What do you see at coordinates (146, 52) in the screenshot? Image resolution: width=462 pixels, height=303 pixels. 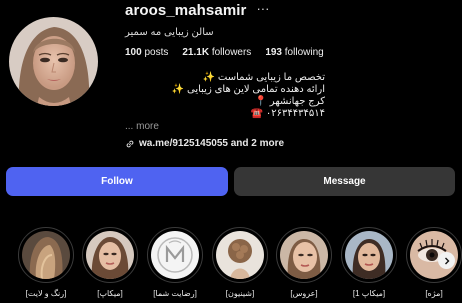 I see `posts-stat: 100 posts` at bounding box center [146, 52].